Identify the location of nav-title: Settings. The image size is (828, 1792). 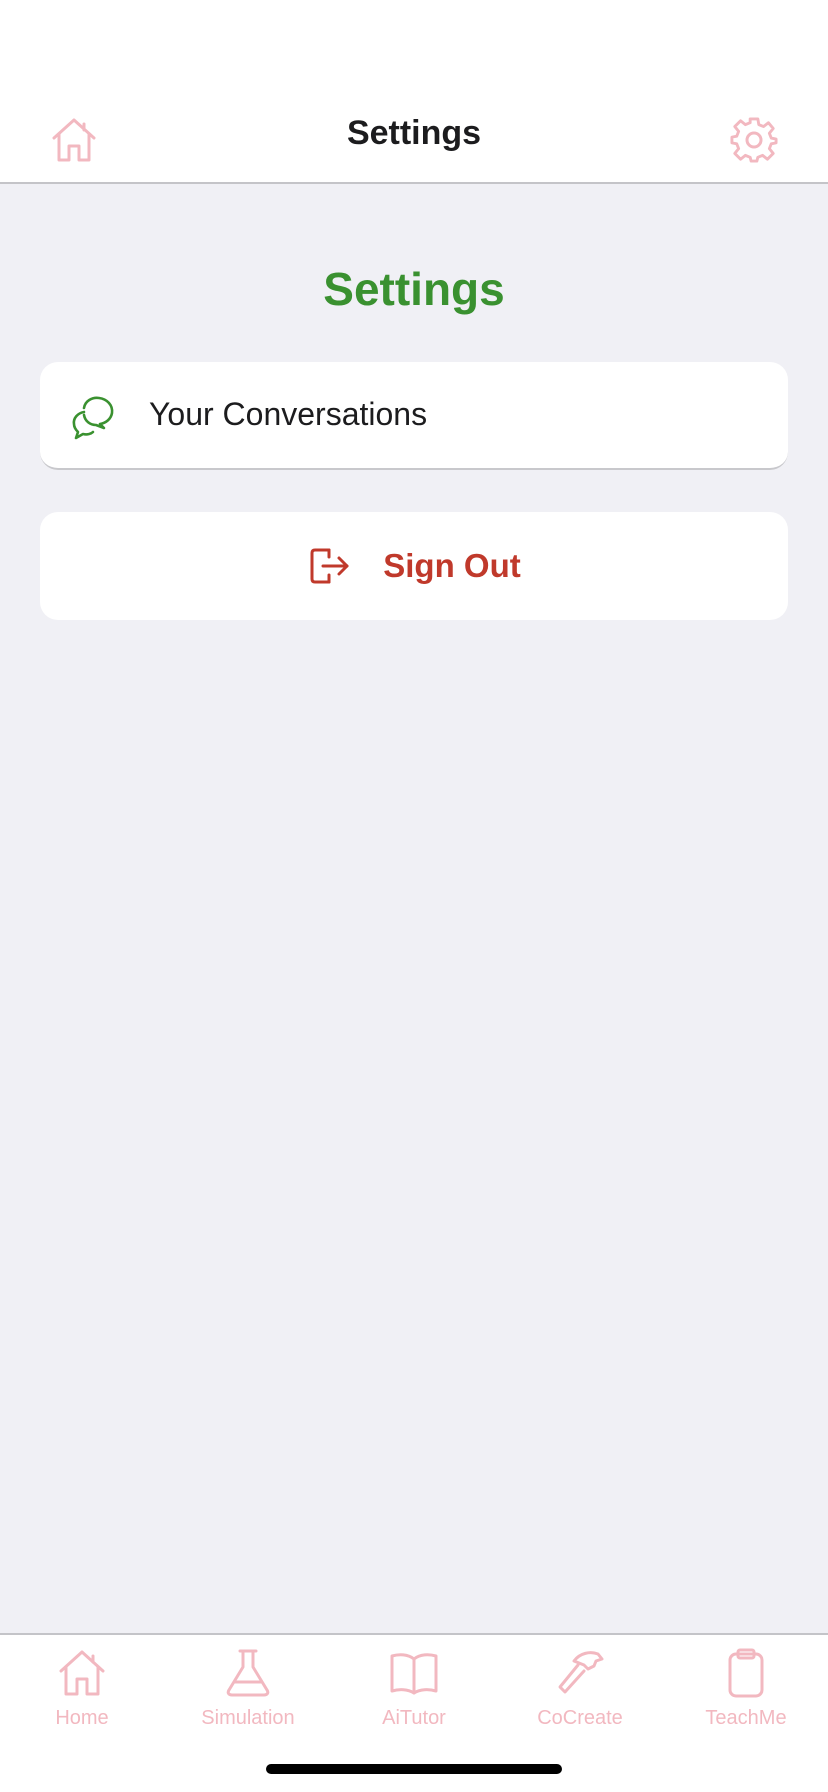
(414, 133).